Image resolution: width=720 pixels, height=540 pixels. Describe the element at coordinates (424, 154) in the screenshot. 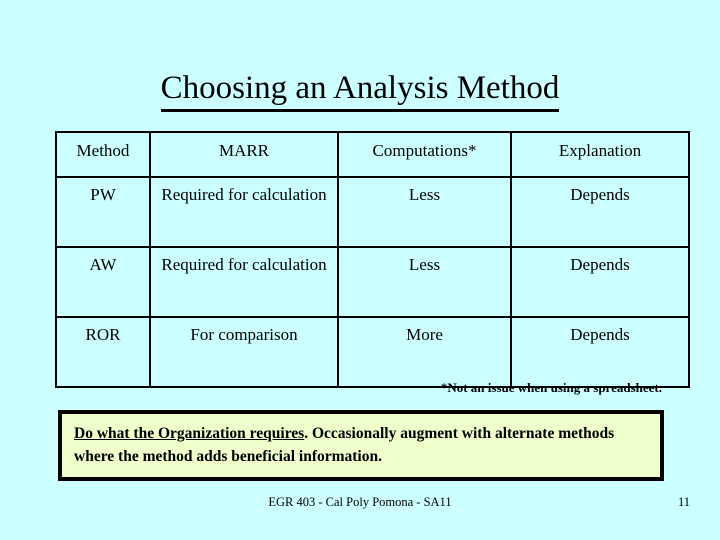

I see `column-header-computations: Computations*` at that location.